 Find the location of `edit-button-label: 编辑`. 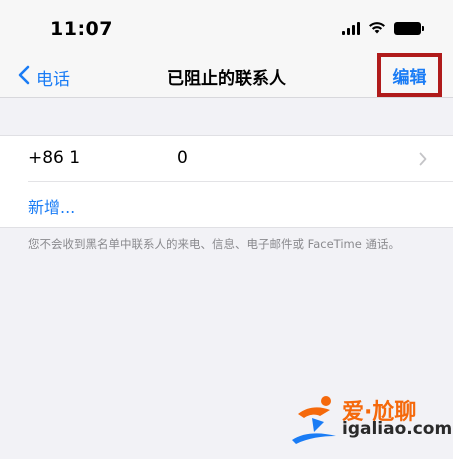

edit-button-label: 编辑 is located at coordinates (409, 77).